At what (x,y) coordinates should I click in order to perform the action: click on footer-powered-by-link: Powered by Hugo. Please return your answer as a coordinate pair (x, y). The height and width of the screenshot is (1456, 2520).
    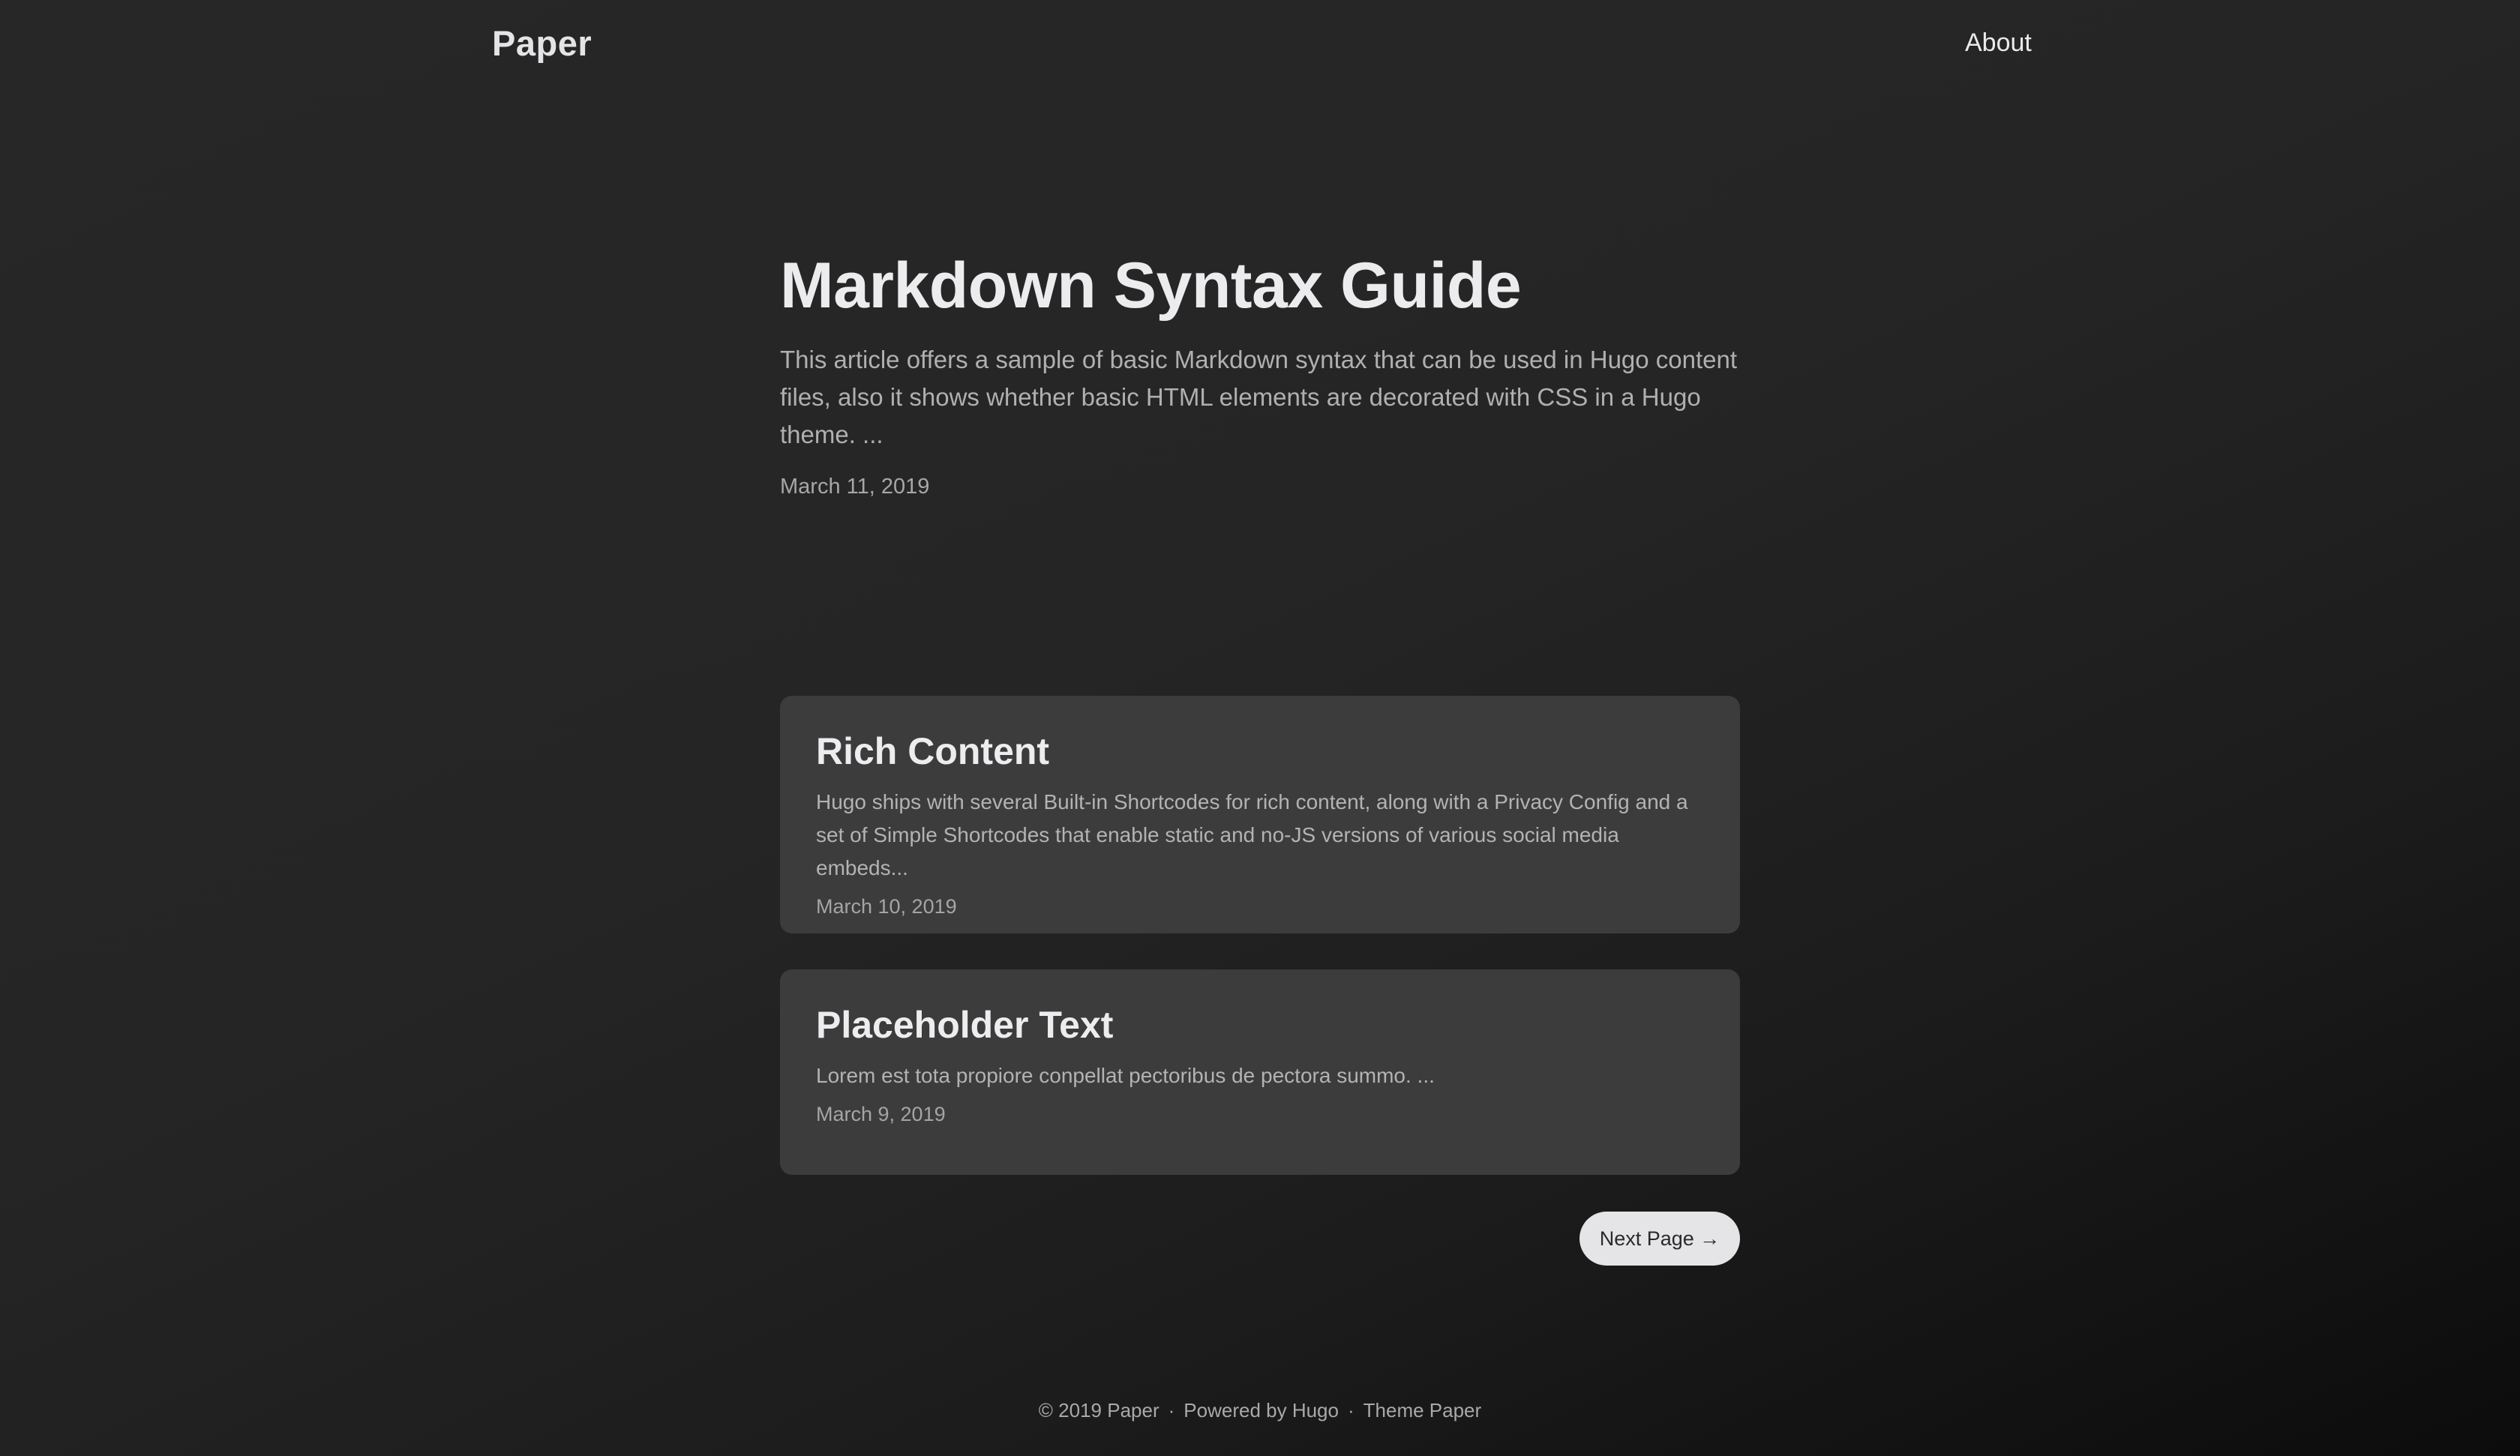
    Looking at the image, I should click on (1261, 1410).